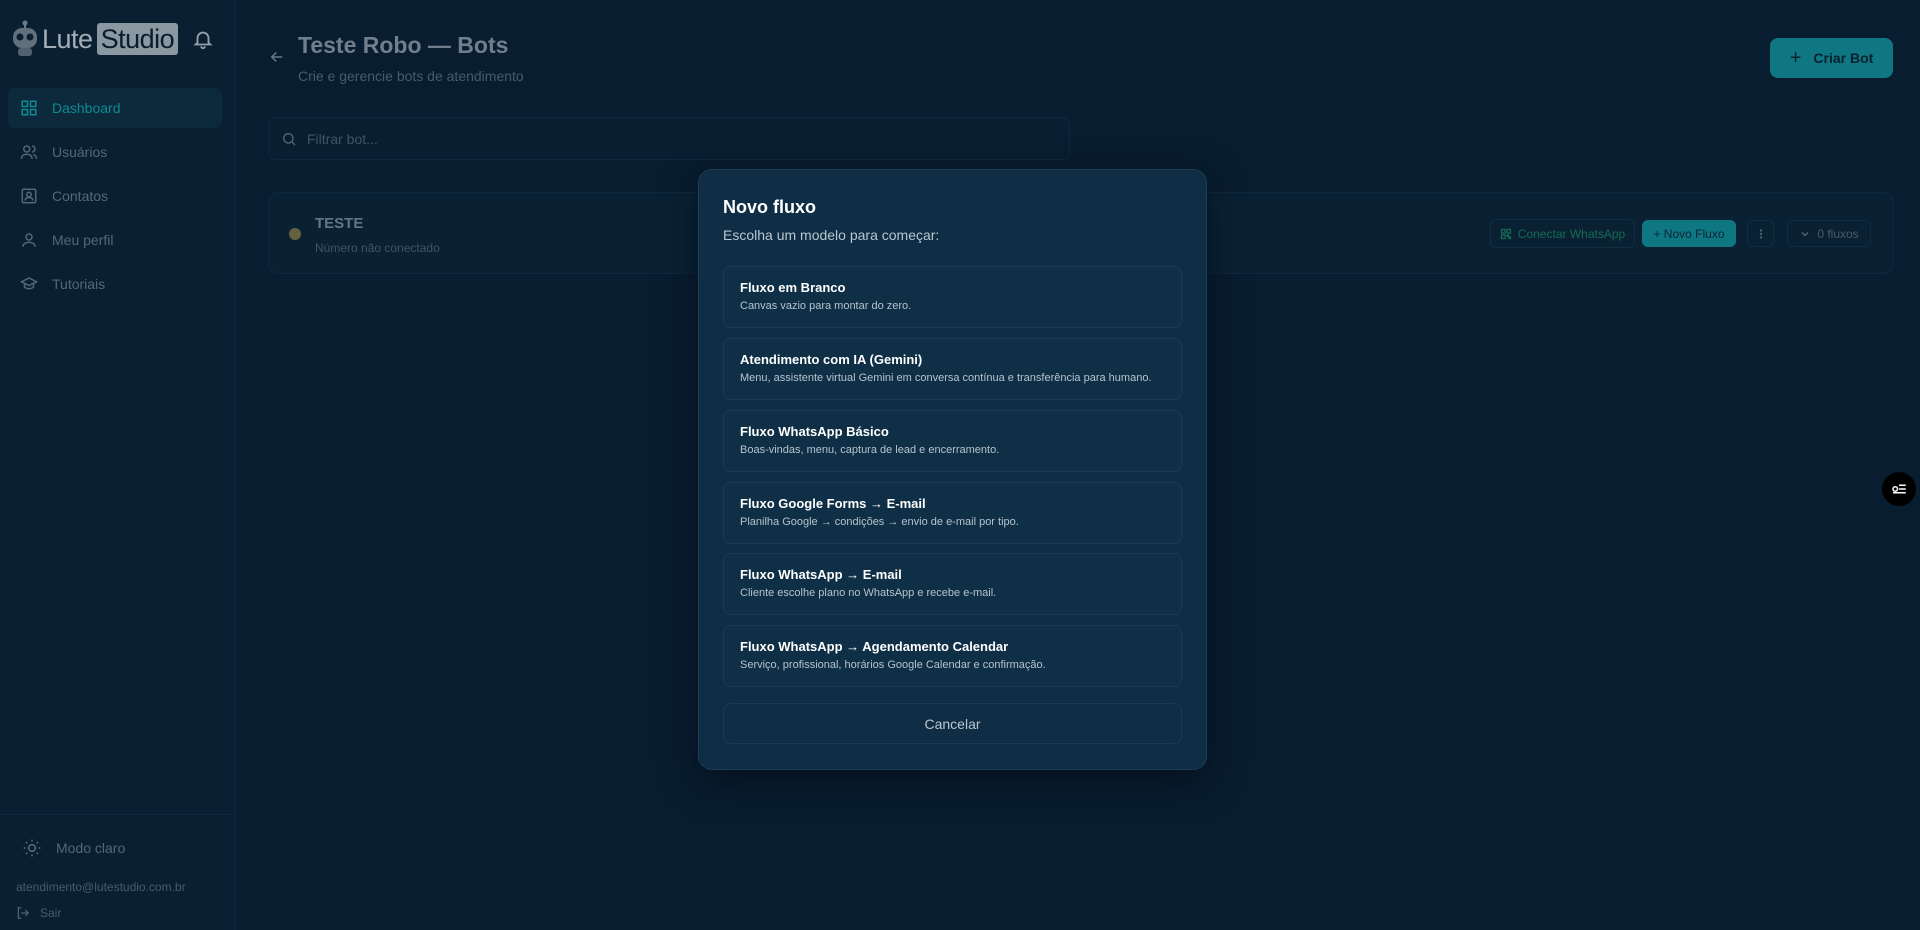 The image size is (1920, 930). Describe the element at coordinates (826, 306) in the screenshot. I see `option-description: Canvas vazio para montar do zero.` at that location.